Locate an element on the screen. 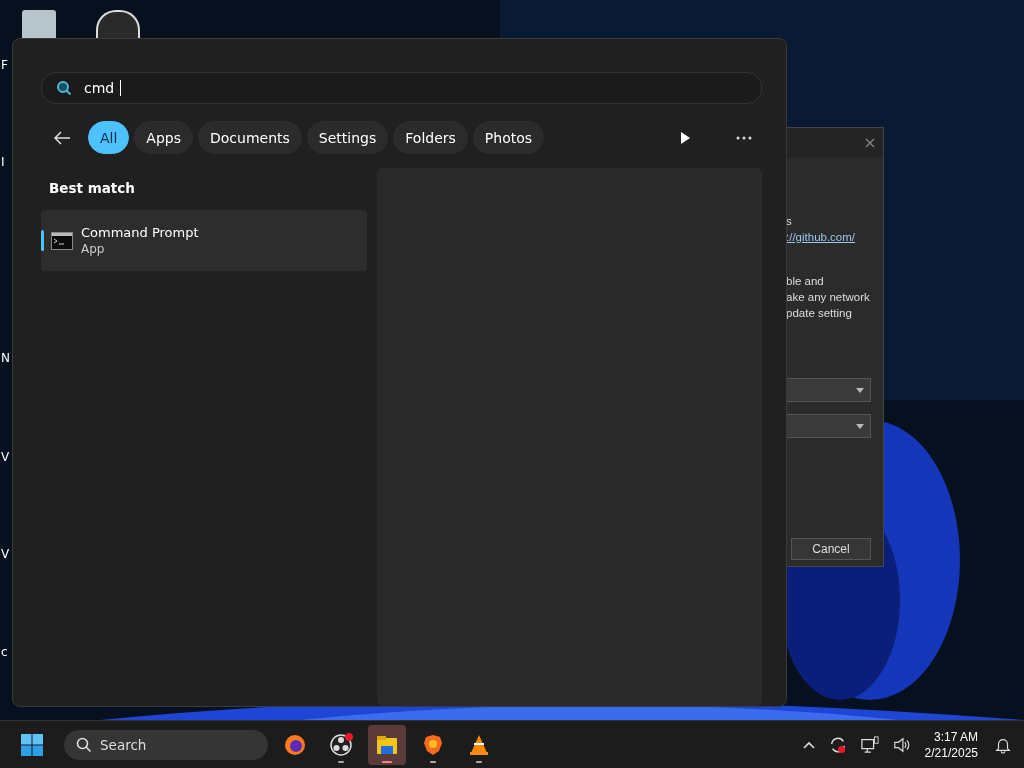  dialog-text: pdate setting is located at coordinates (818, 313).